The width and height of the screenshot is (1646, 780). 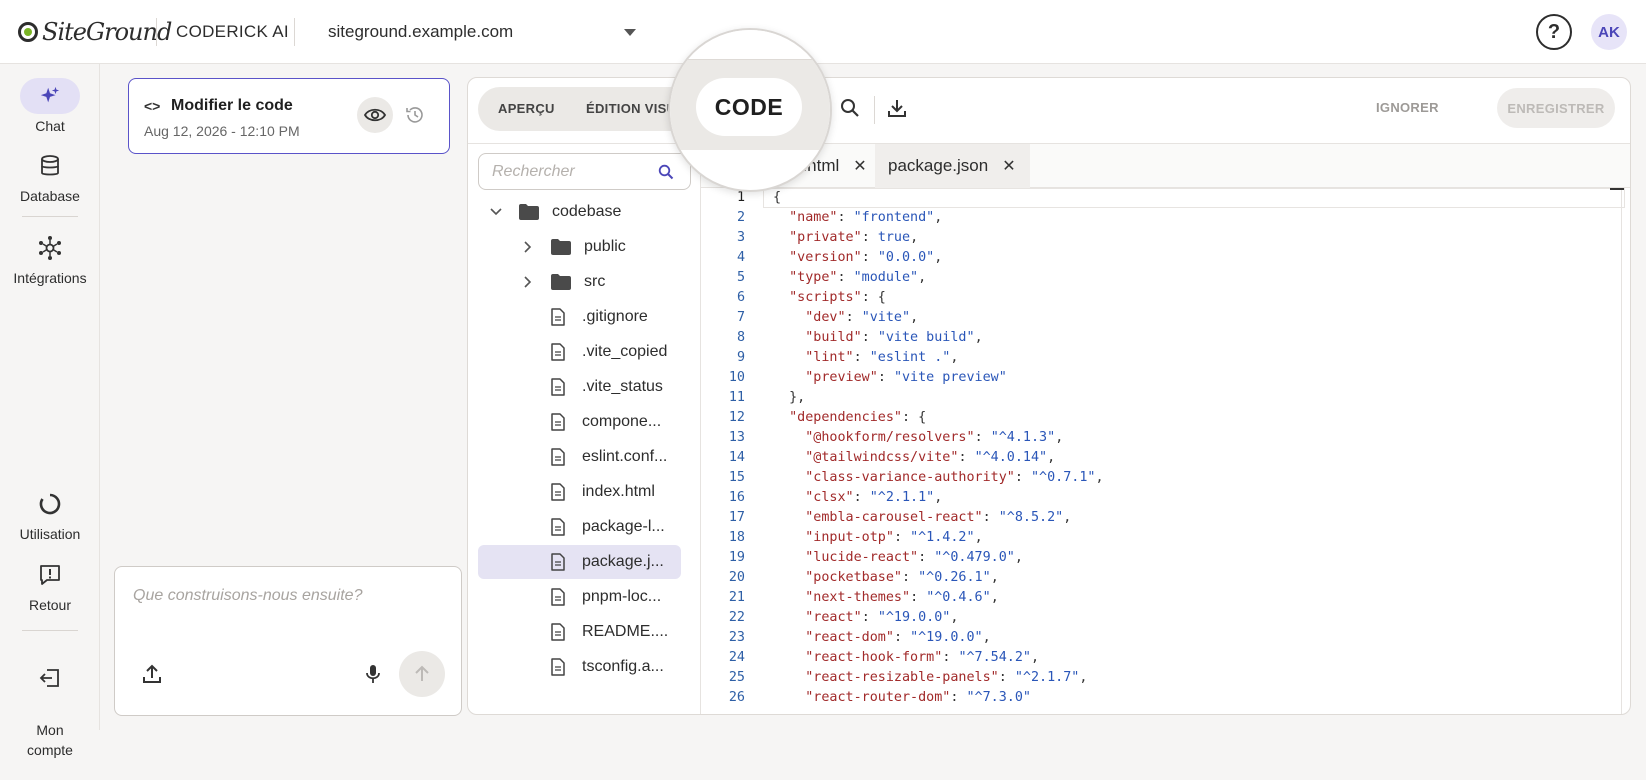 I want to click on code-line: 17 "embla-carousel-react": "^8.5.2",, so click(x=1156, y=518).